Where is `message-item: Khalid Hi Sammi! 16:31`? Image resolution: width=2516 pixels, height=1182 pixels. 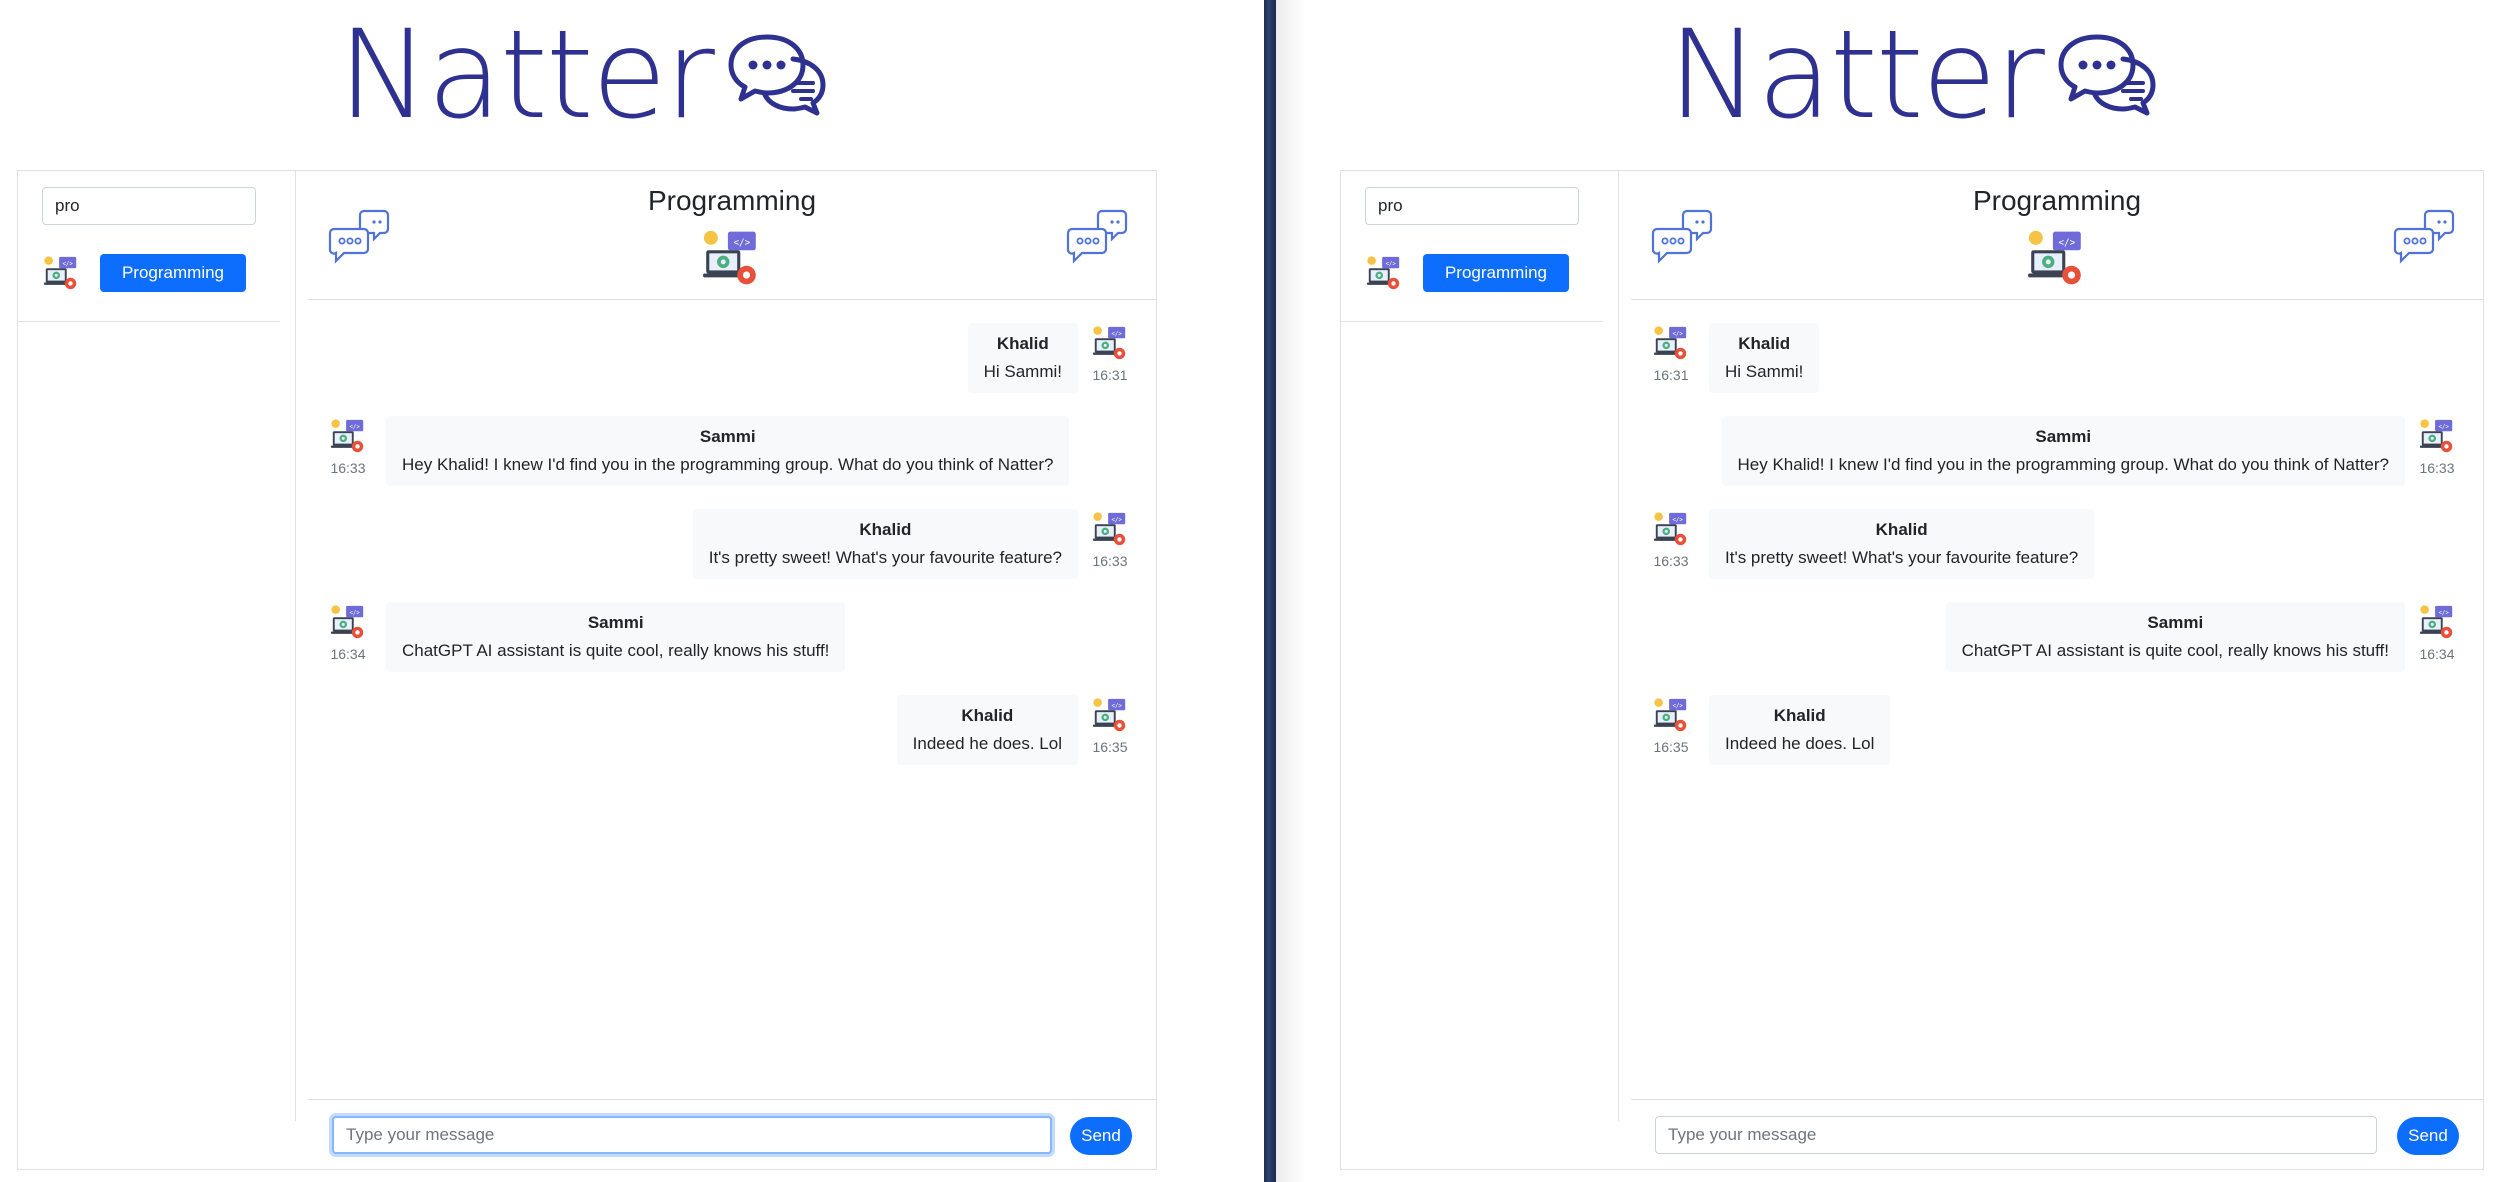
message-item: Khalid Hi Sammi! 16:31 is located at coordinates (1048, 358).